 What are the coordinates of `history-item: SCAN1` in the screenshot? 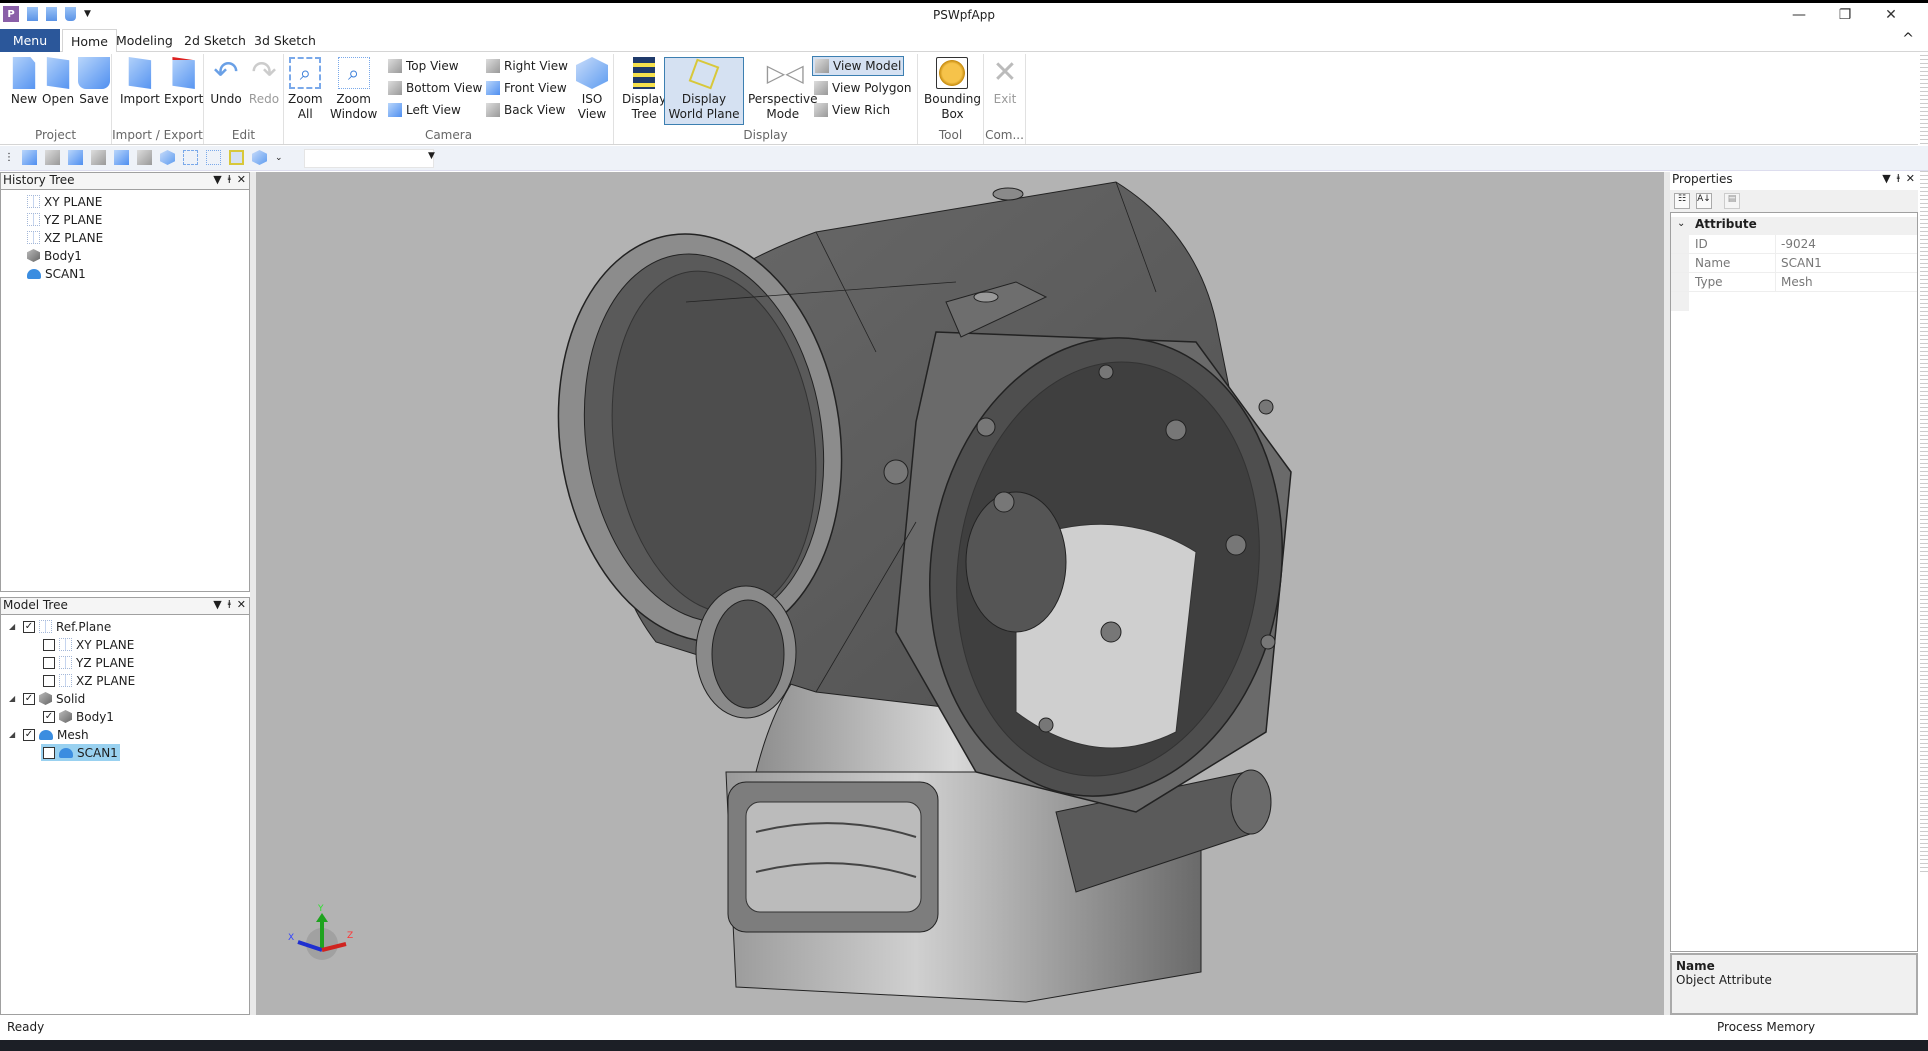 It's located at (56, 273).